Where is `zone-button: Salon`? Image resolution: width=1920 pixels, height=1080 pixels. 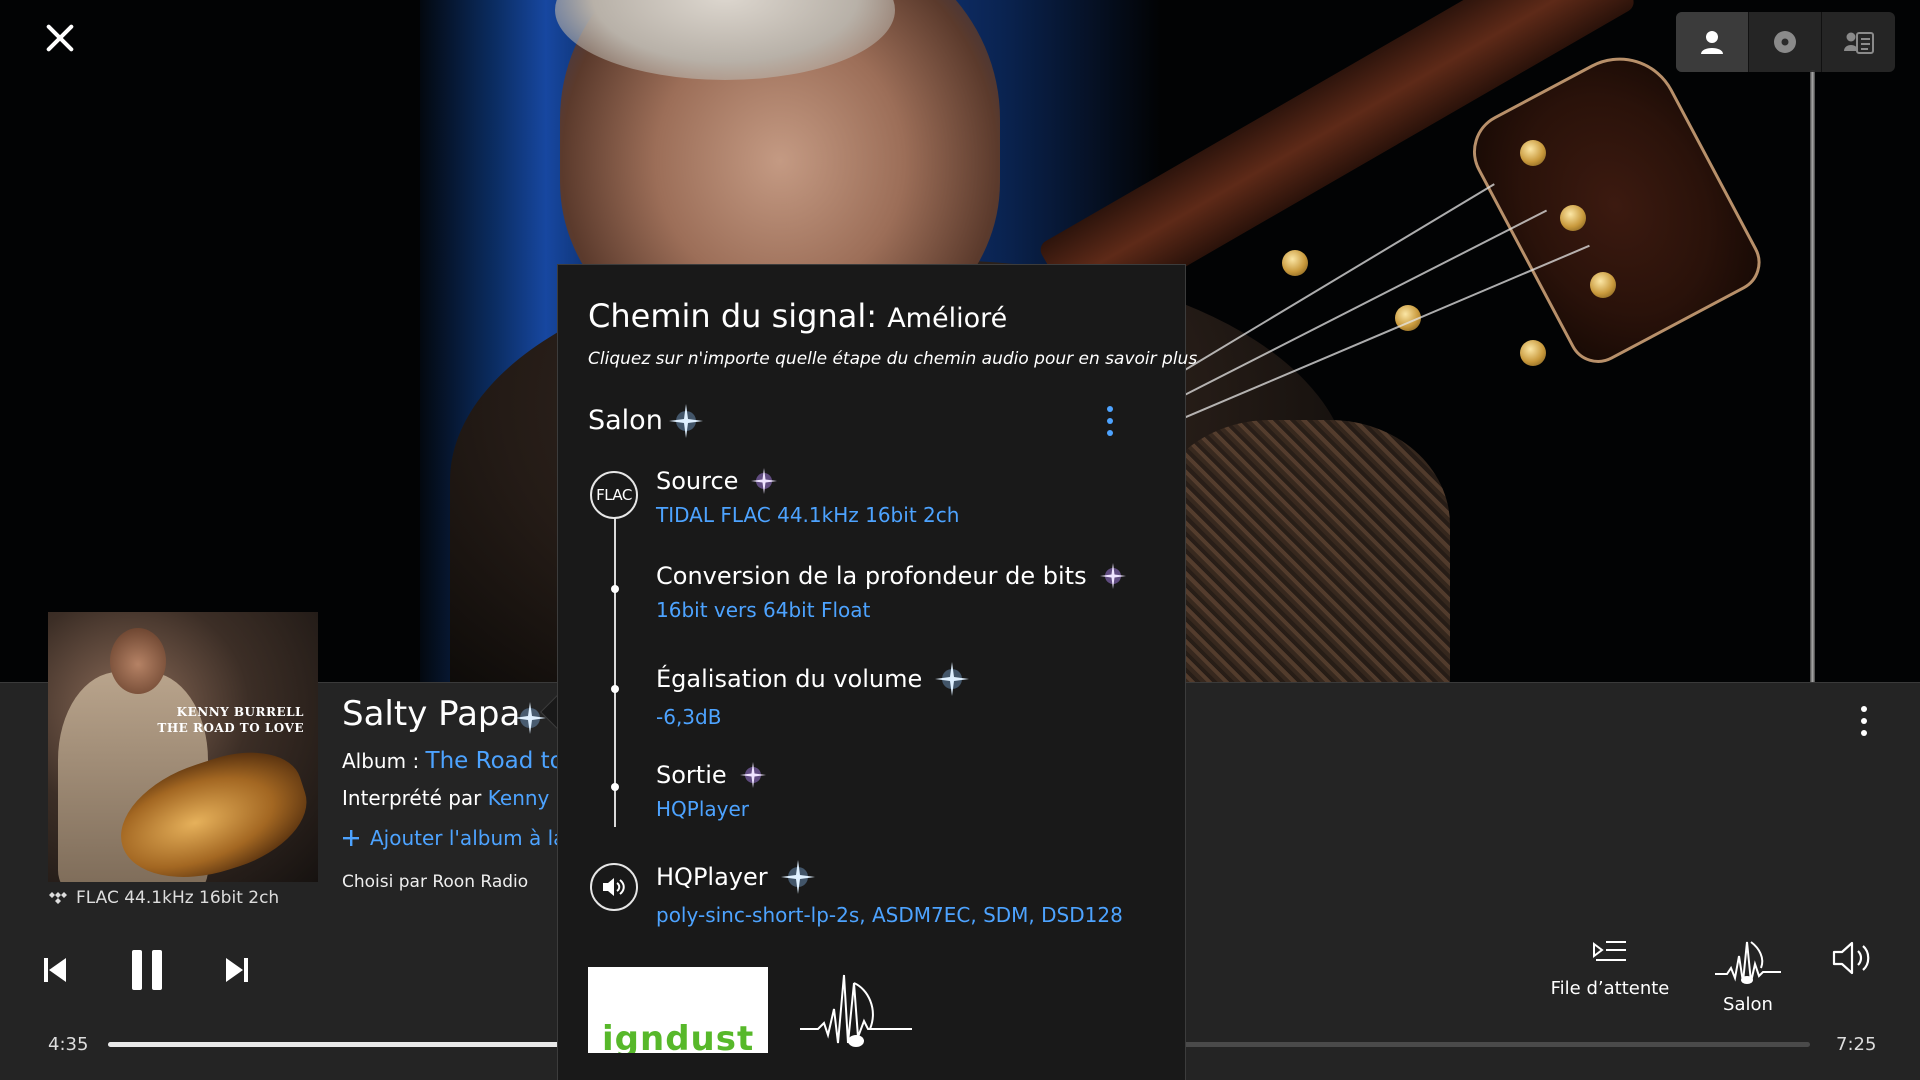
zone-button: Salon is located at coordinates (1748, 975).